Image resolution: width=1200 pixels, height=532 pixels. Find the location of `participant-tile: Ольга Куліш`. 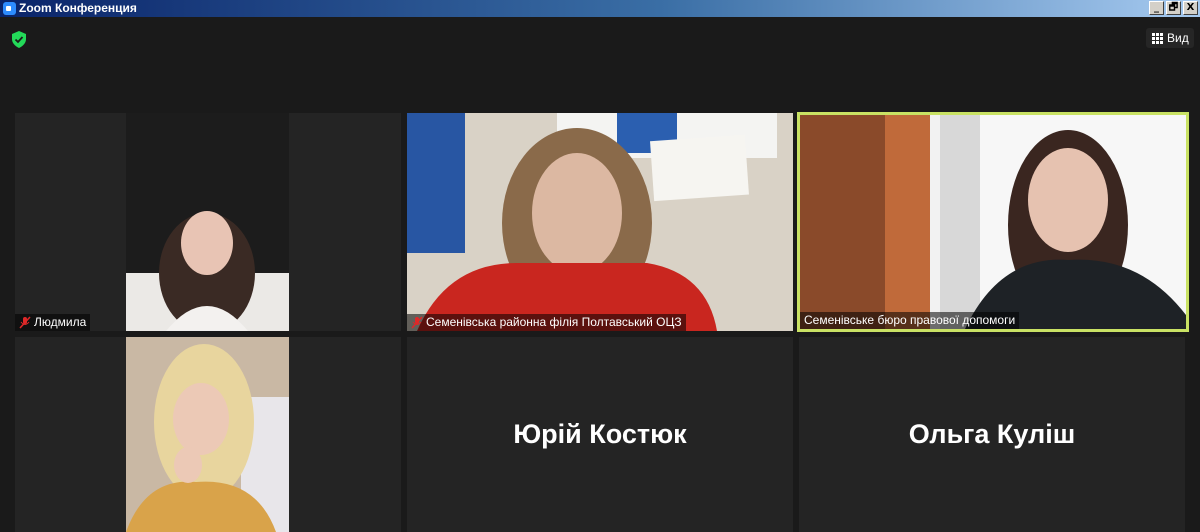

participant-tile: Ольга Куліш is located at coordinates (992, 434).